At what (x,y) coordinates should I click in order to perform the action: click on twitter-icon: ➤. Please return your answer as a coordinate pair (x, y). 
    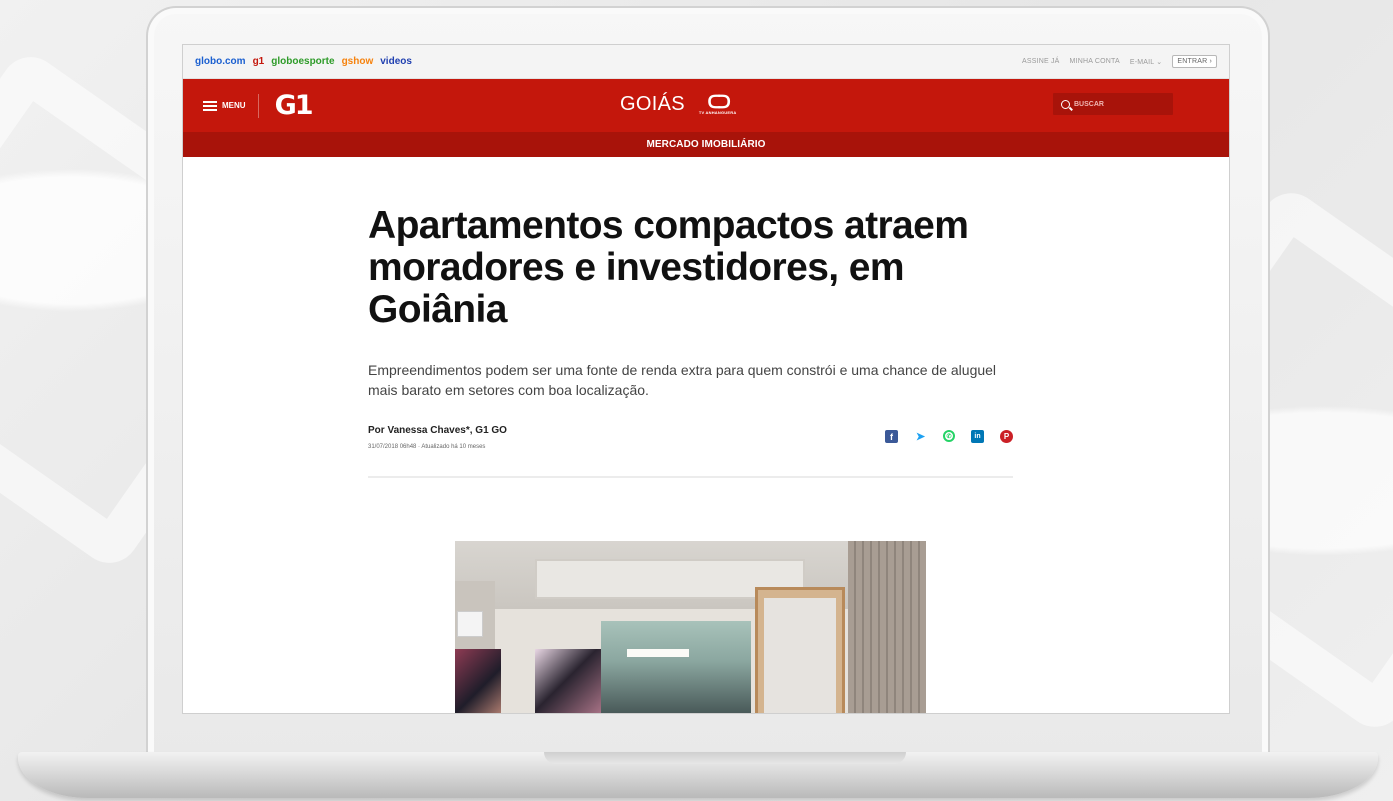
    Looking at the image, I should click on (920, 436).